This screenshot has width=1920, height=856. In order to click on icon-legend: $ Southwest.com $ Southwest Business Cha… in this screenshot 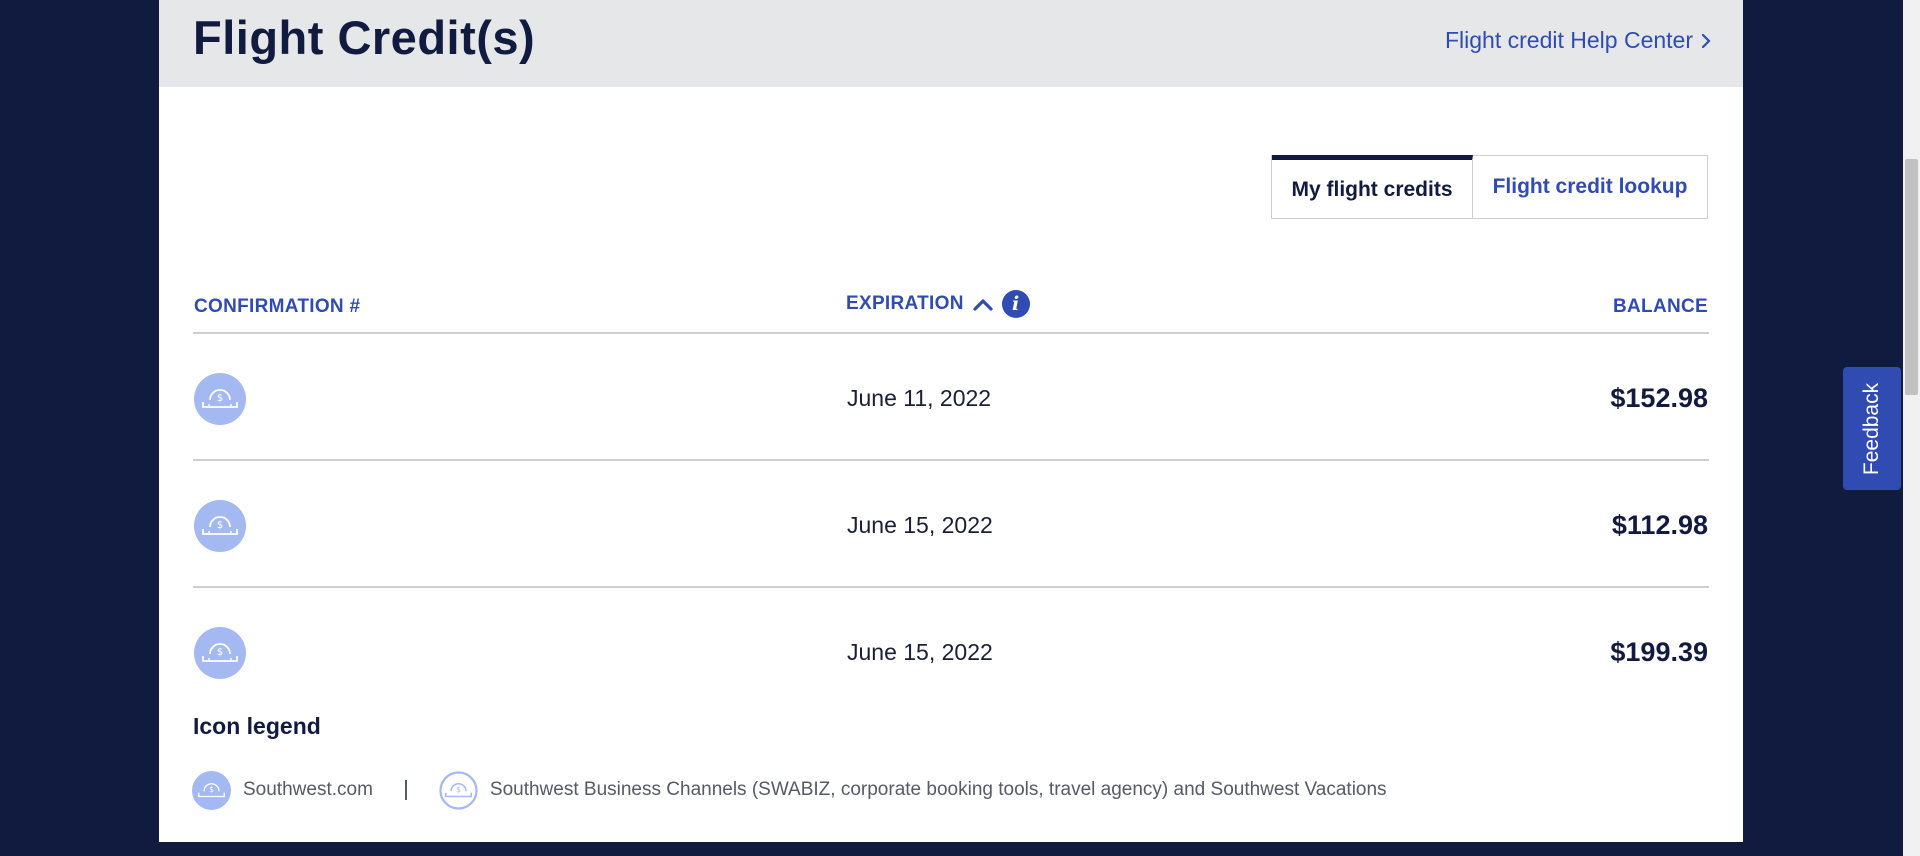, I will do `click(789, 790)`.